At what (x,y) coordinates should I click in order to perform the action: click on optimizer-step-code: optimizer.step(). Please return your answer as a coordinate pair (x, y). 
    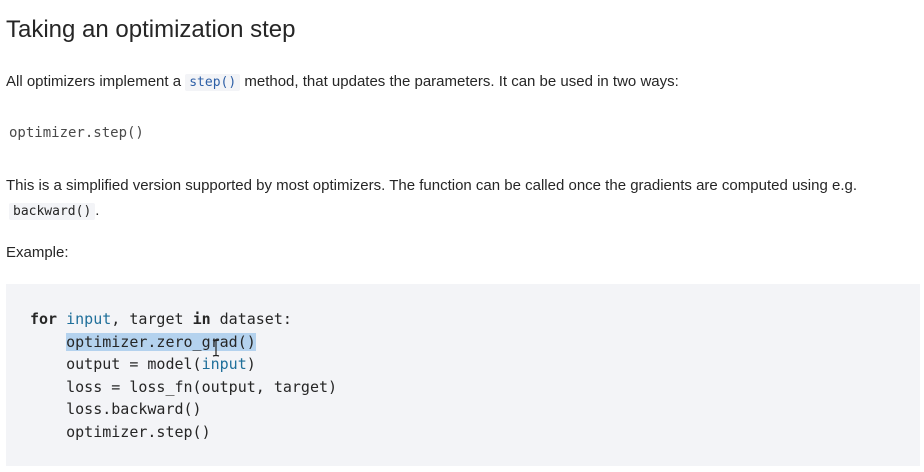
    Looking at the image, I should click on (76, 133).